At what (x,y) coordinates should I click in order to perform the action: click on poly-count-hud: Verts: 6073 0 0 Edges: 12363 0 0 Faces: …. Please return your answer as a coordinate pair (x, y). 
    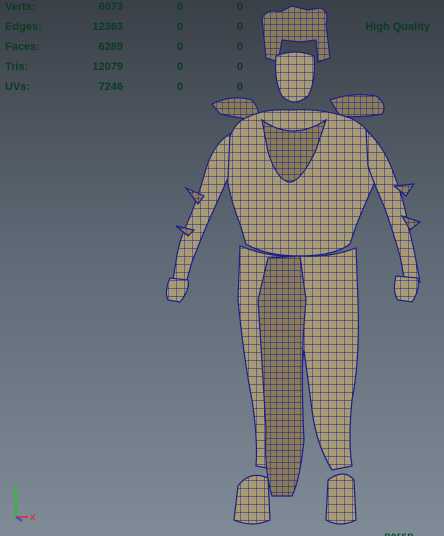
    Looking at the image, I should click on (130, 50).